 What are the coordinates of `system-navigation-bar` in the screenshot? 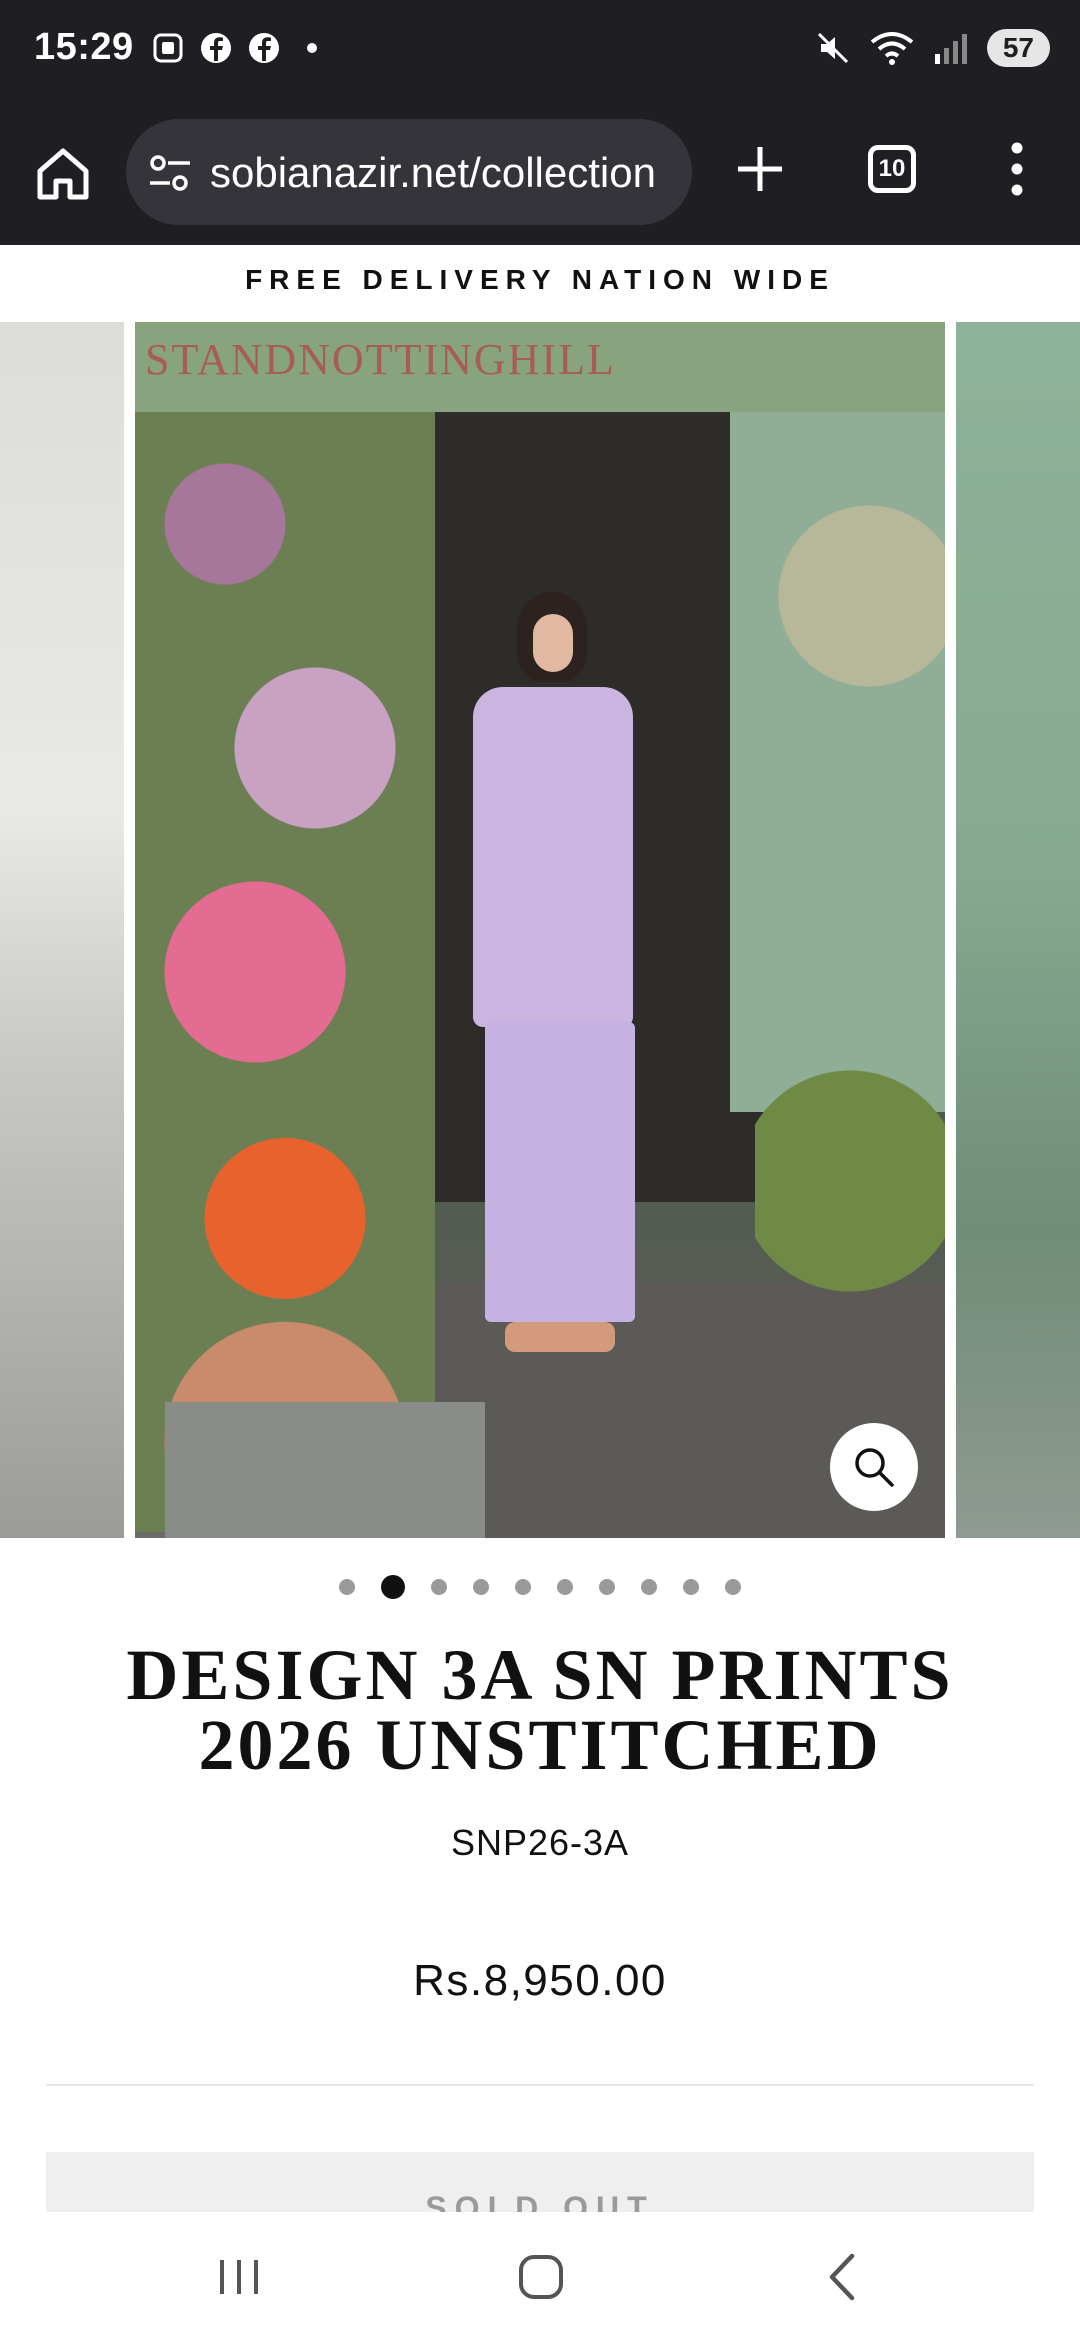 It's located at (540, 2276).